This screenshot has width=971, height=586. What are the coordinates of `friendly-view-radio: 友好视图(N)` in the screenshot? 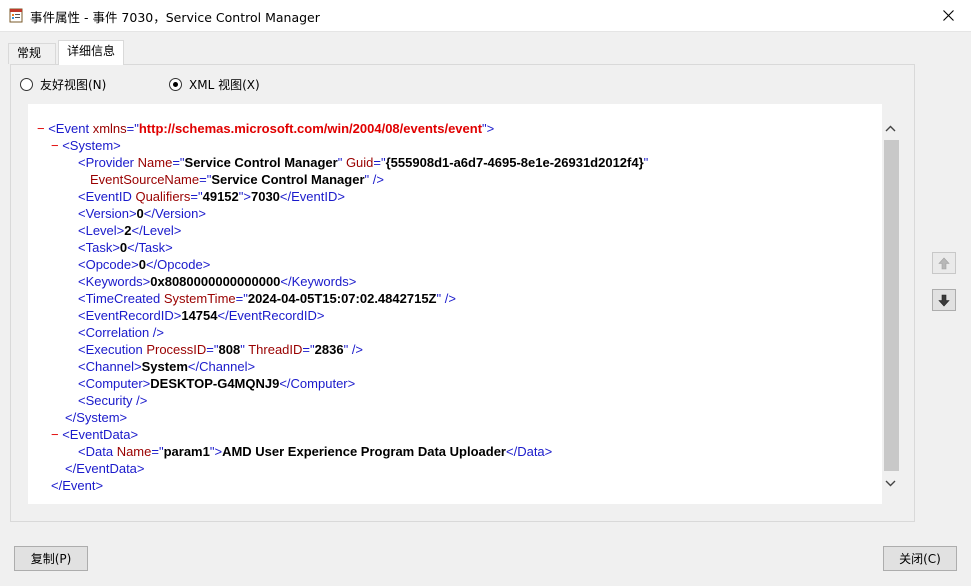 It's located at (63, 84).